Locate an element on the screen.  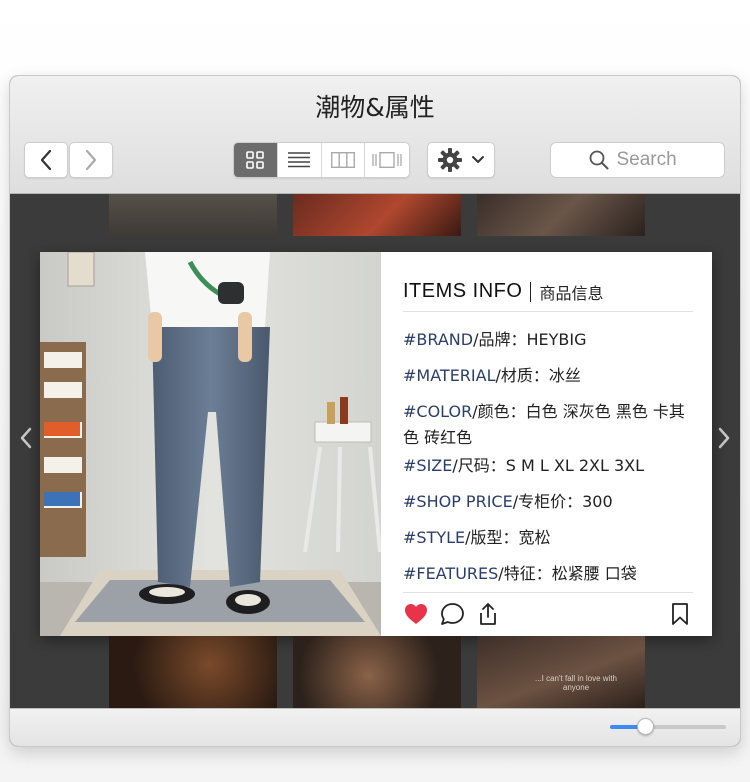
attribute-key: #SHOP PRICE is located at coordinates (458, 501).